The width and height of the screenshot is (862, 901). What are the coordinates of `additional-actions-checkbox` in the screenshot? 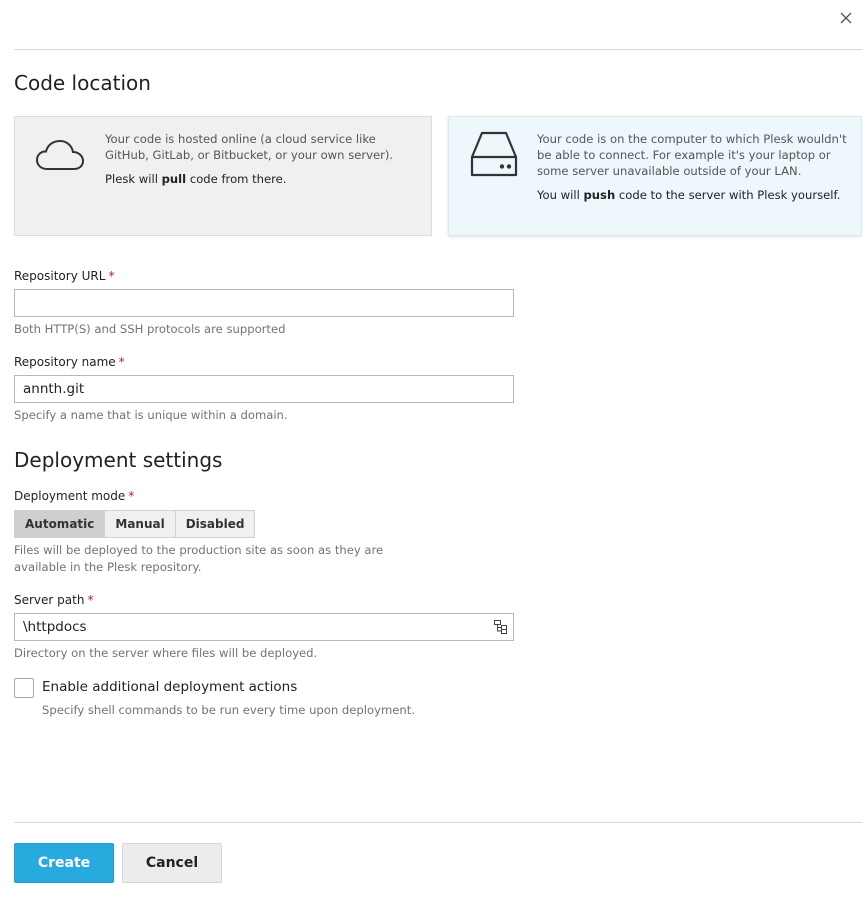 It's located at (24, 688).